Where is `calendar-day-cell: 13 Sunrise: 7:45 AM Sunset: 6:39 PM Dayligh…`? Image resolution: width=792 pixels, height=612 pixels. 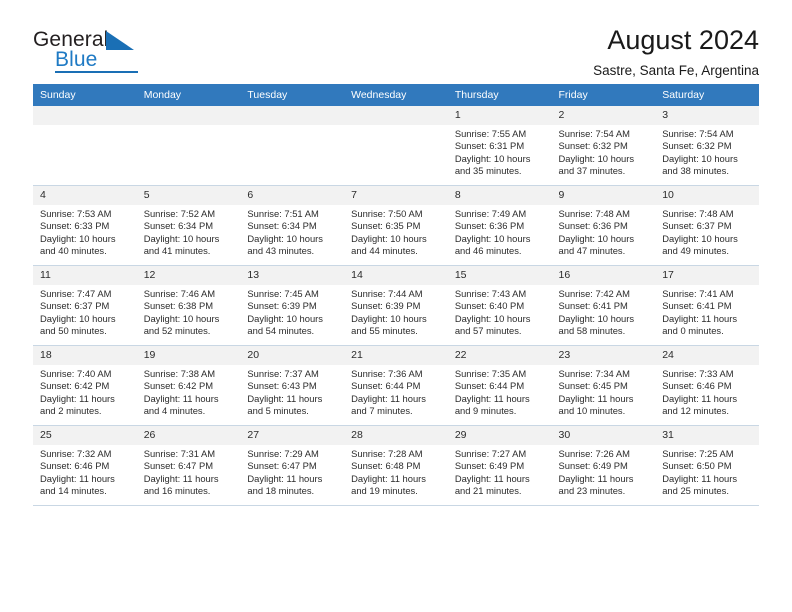 calendar-day-cell: 13 Sunrise: 7:45 AM Sunset: 6:39 PM Dayligh… is located at coordinates (292, 305).